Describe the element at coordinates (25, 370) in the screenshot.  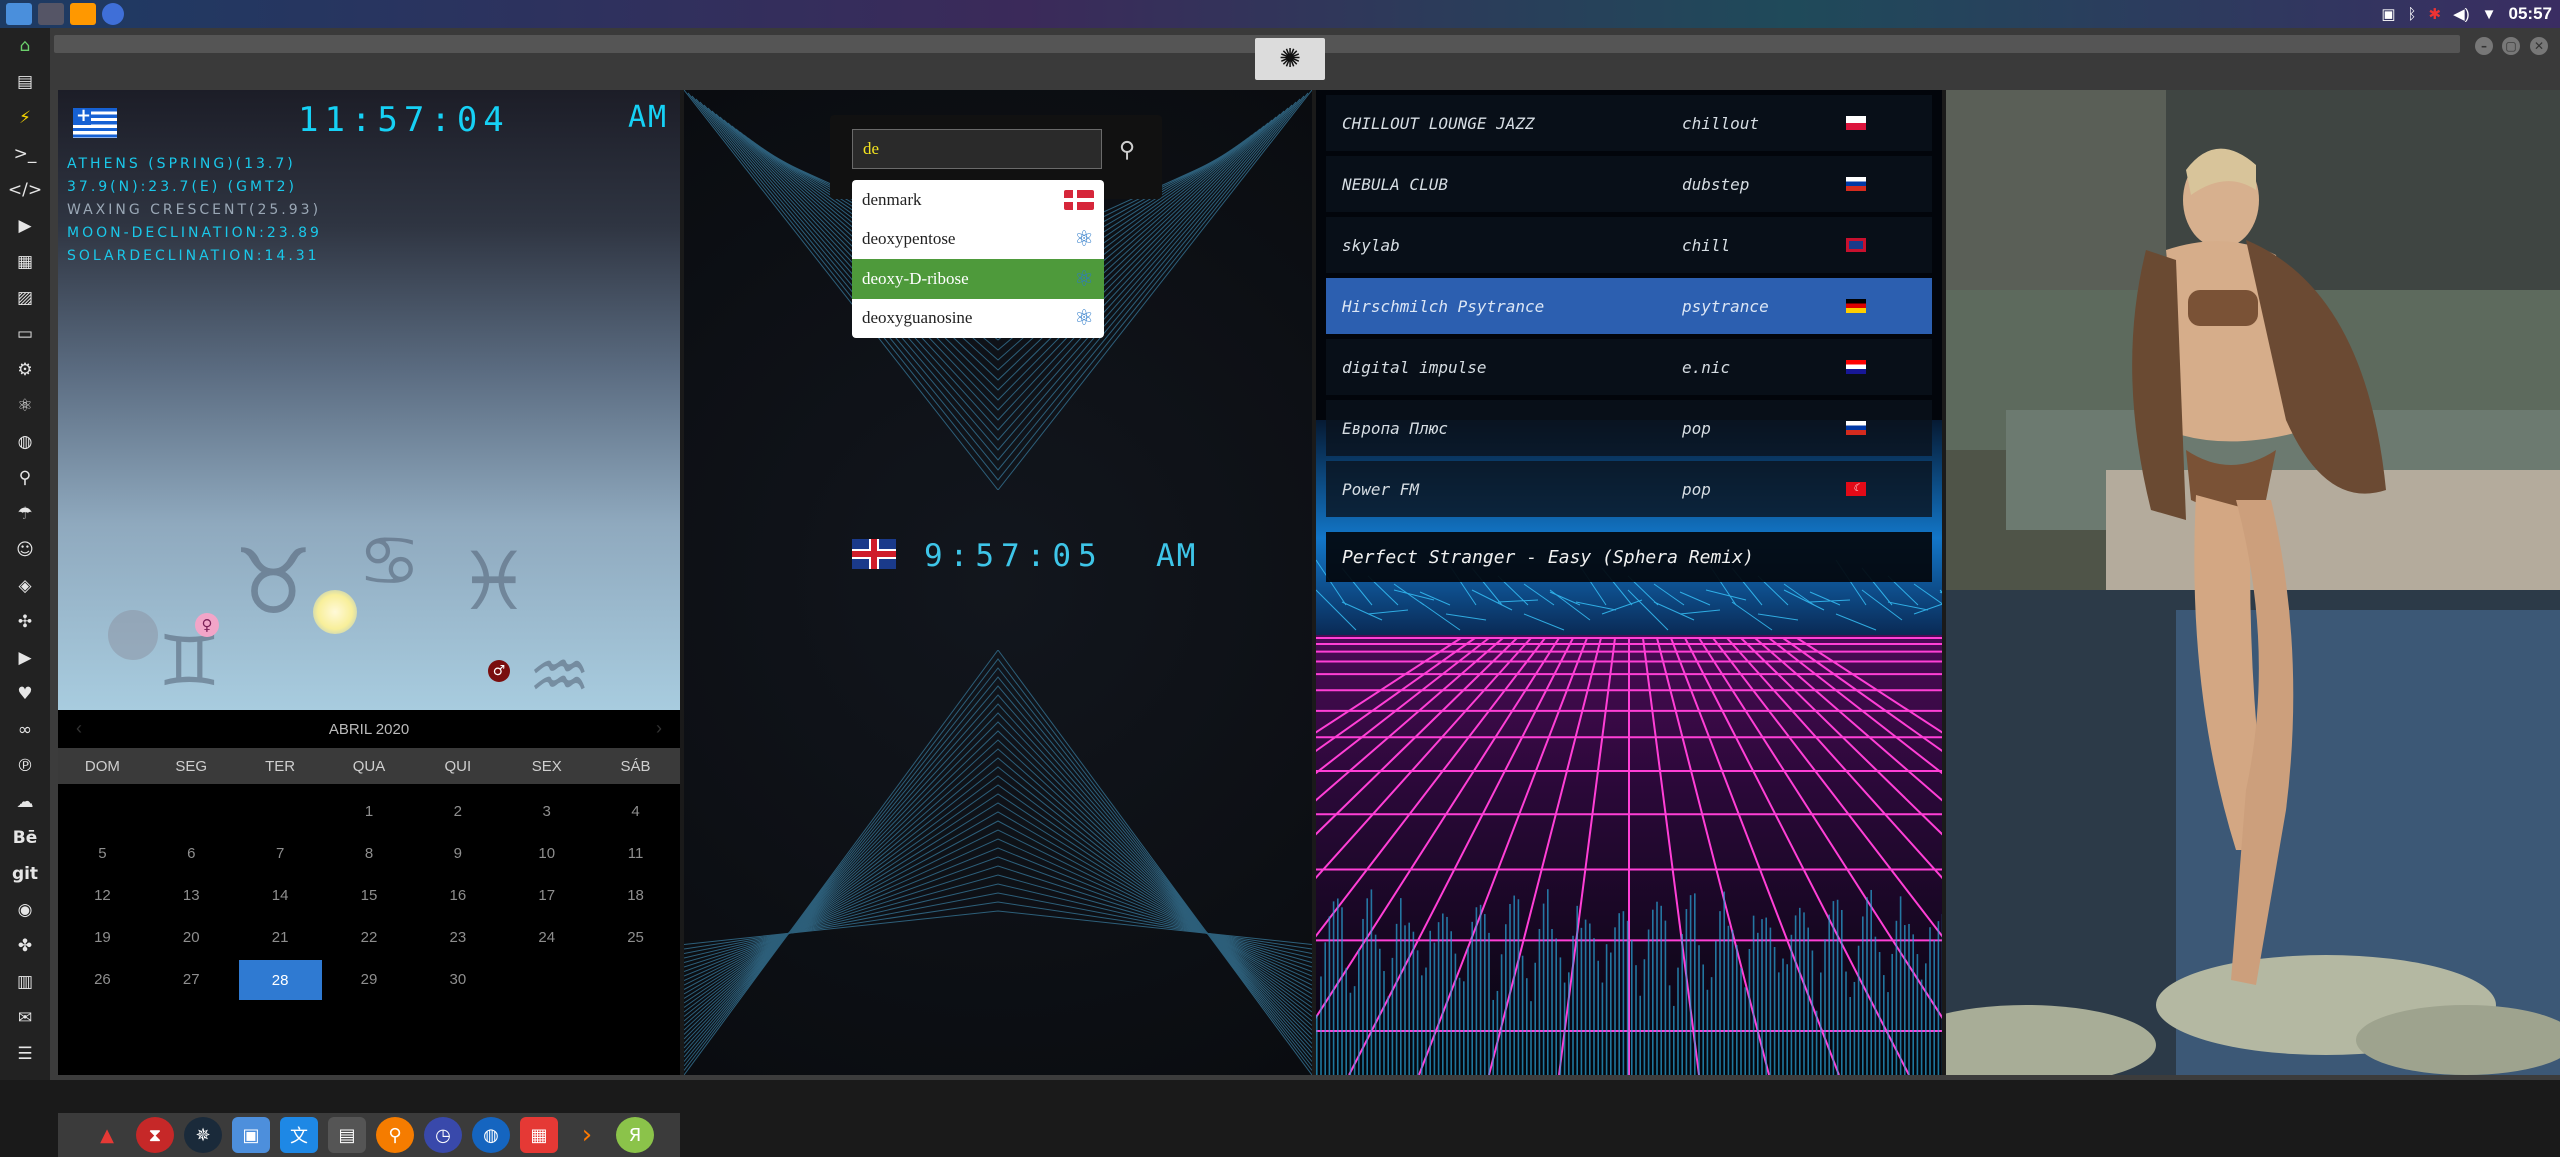
I see `settings-icon: ⚙` at that location.